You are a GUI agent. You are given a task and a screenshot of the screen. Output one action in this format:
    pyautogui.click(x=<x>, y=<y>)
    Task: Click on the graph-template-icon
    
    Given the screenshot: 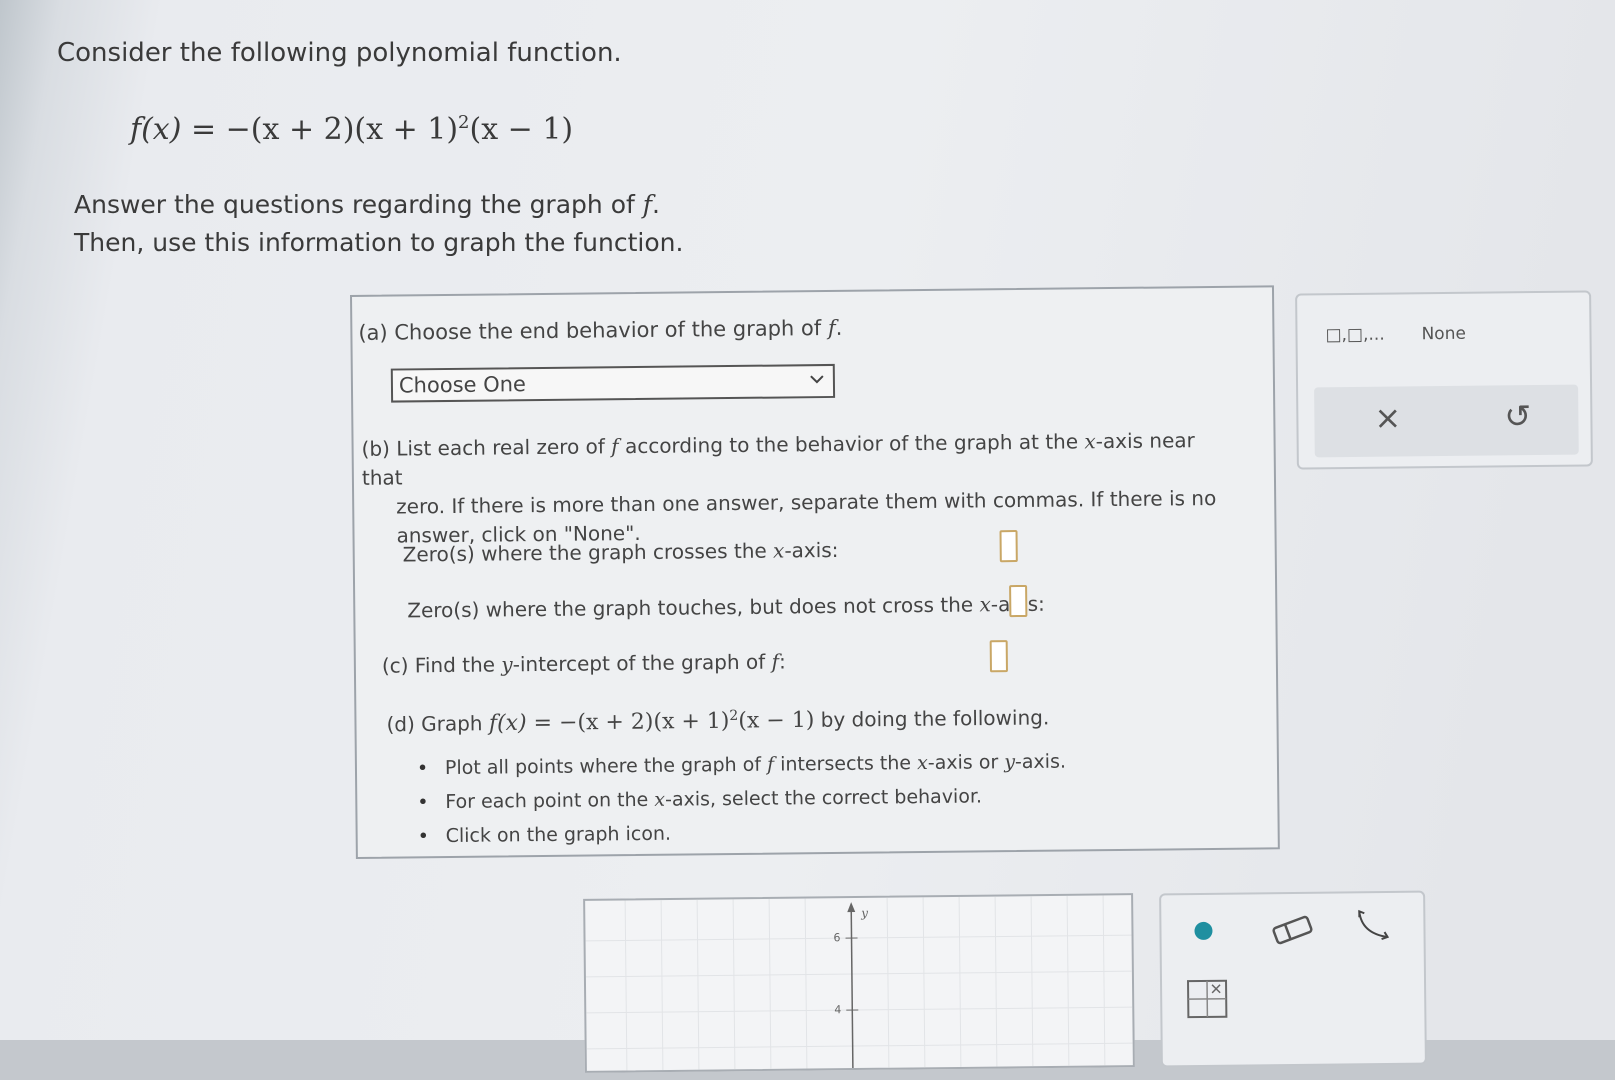 What is the action you would take?
    pyautogui.click(x=1207, y=999)
    